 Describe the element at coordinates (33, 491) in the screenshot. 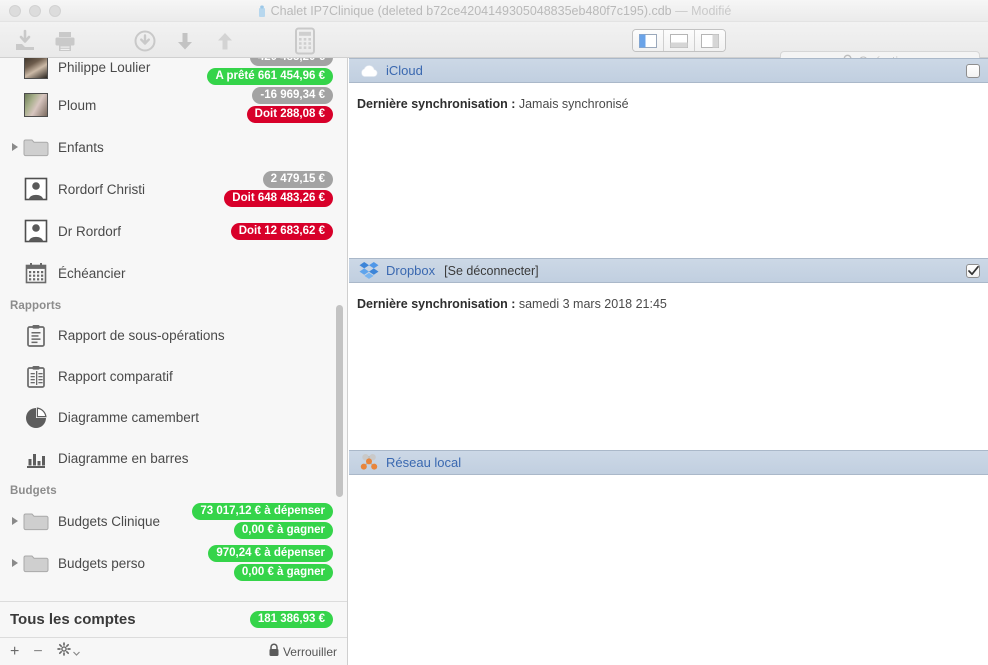

I see `section-header-budgets: Budgets` at that location.